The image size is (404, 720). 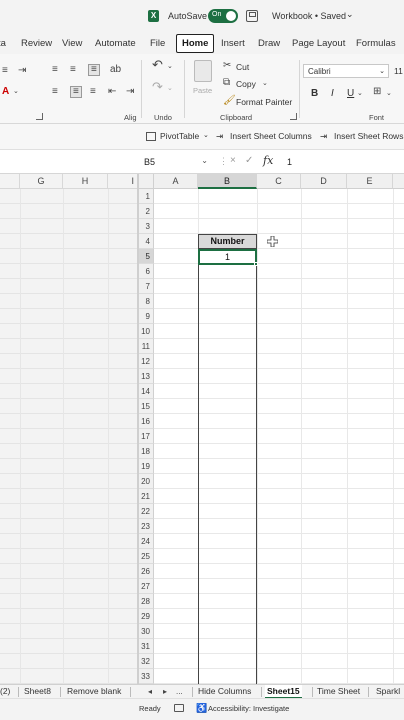 What do you see at coordinates (242, 67) in the screenshot?
I see `cut-button: Cut` at bounding box center [242, 67].